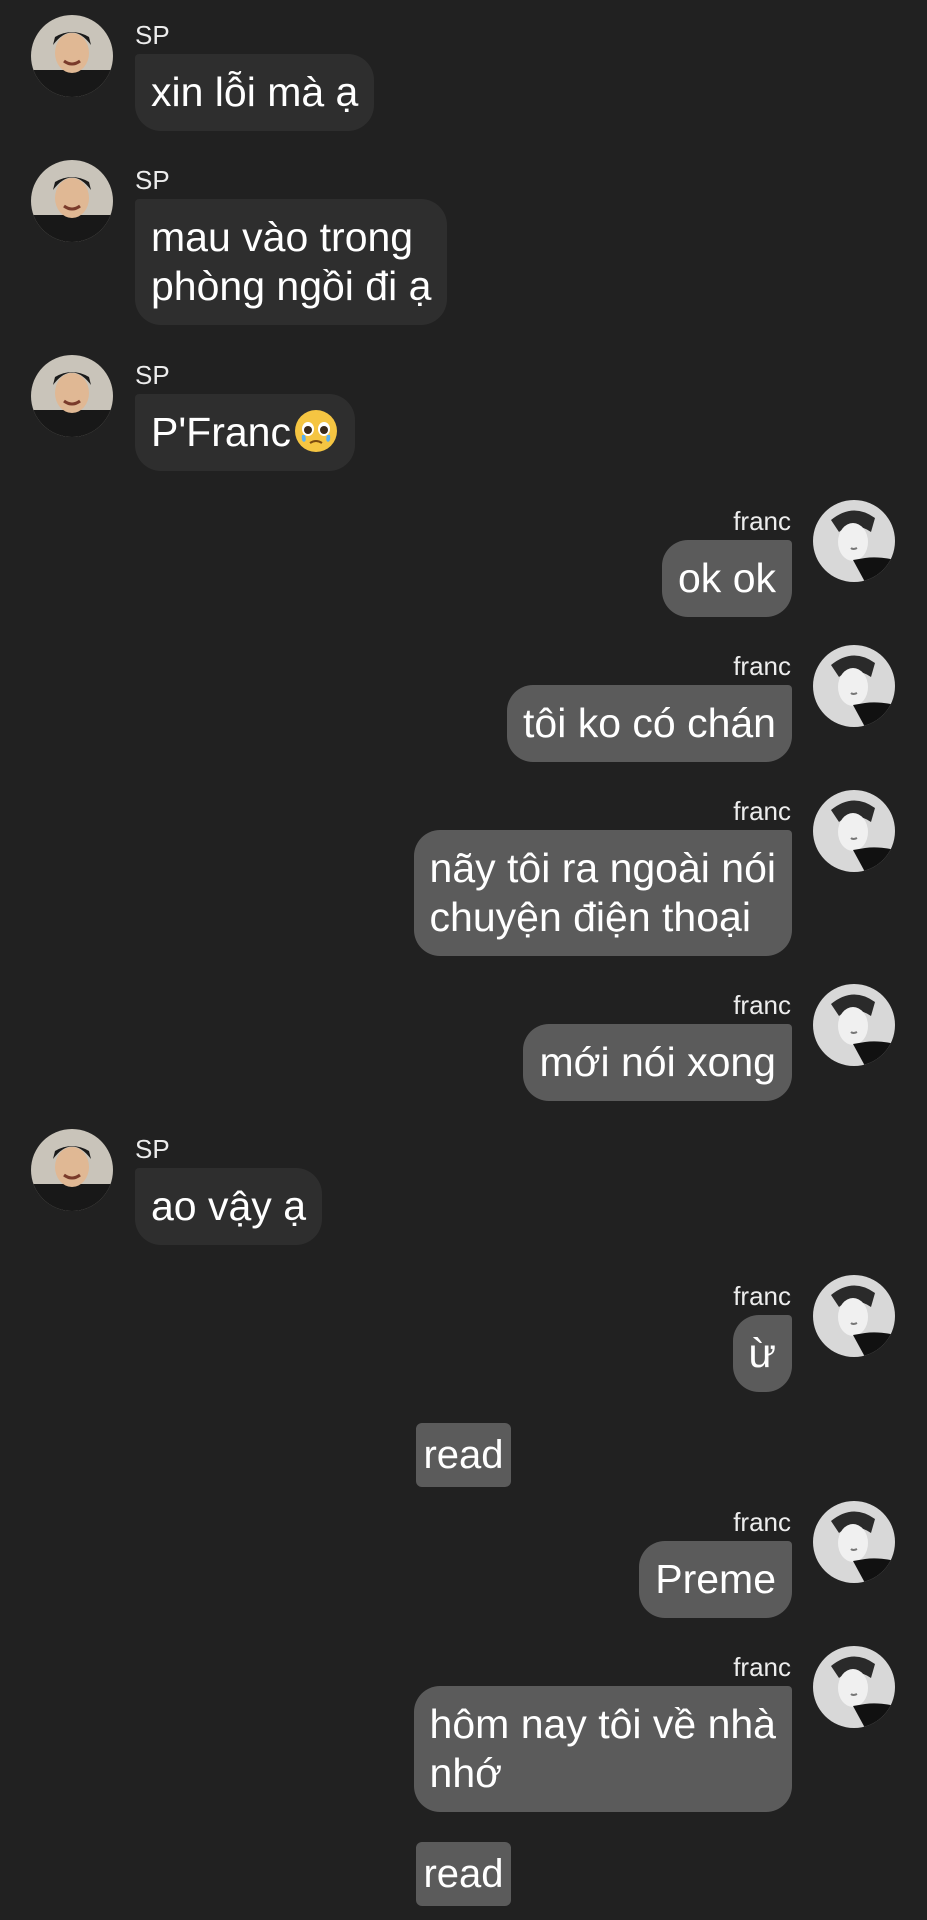  I want to click on message-bubble: Preme, so click(715, 1579).